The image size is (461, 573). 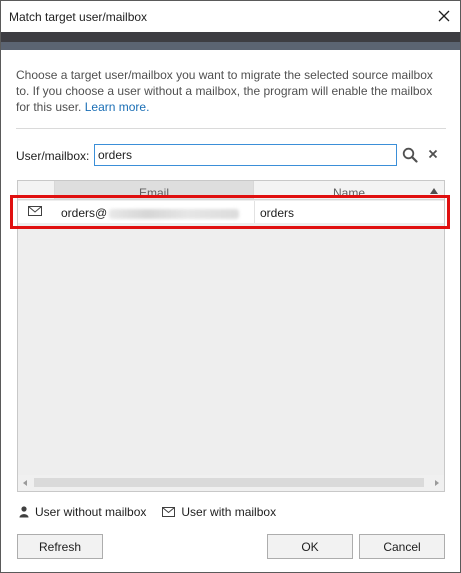 What do you see at coordinates (277, 213) in the screenshot?
I see `row-name: orders` at bounding box center [277, 213].